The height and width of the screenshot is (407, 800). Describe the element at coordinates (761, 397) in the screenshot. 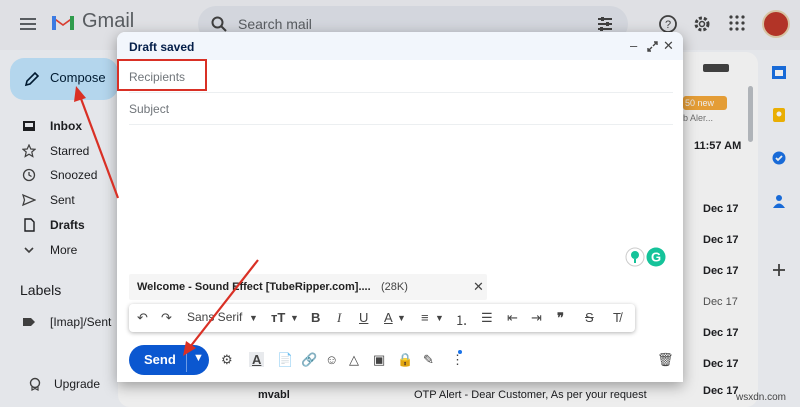

I see `watermark-text: wsxdn.com` at that location.